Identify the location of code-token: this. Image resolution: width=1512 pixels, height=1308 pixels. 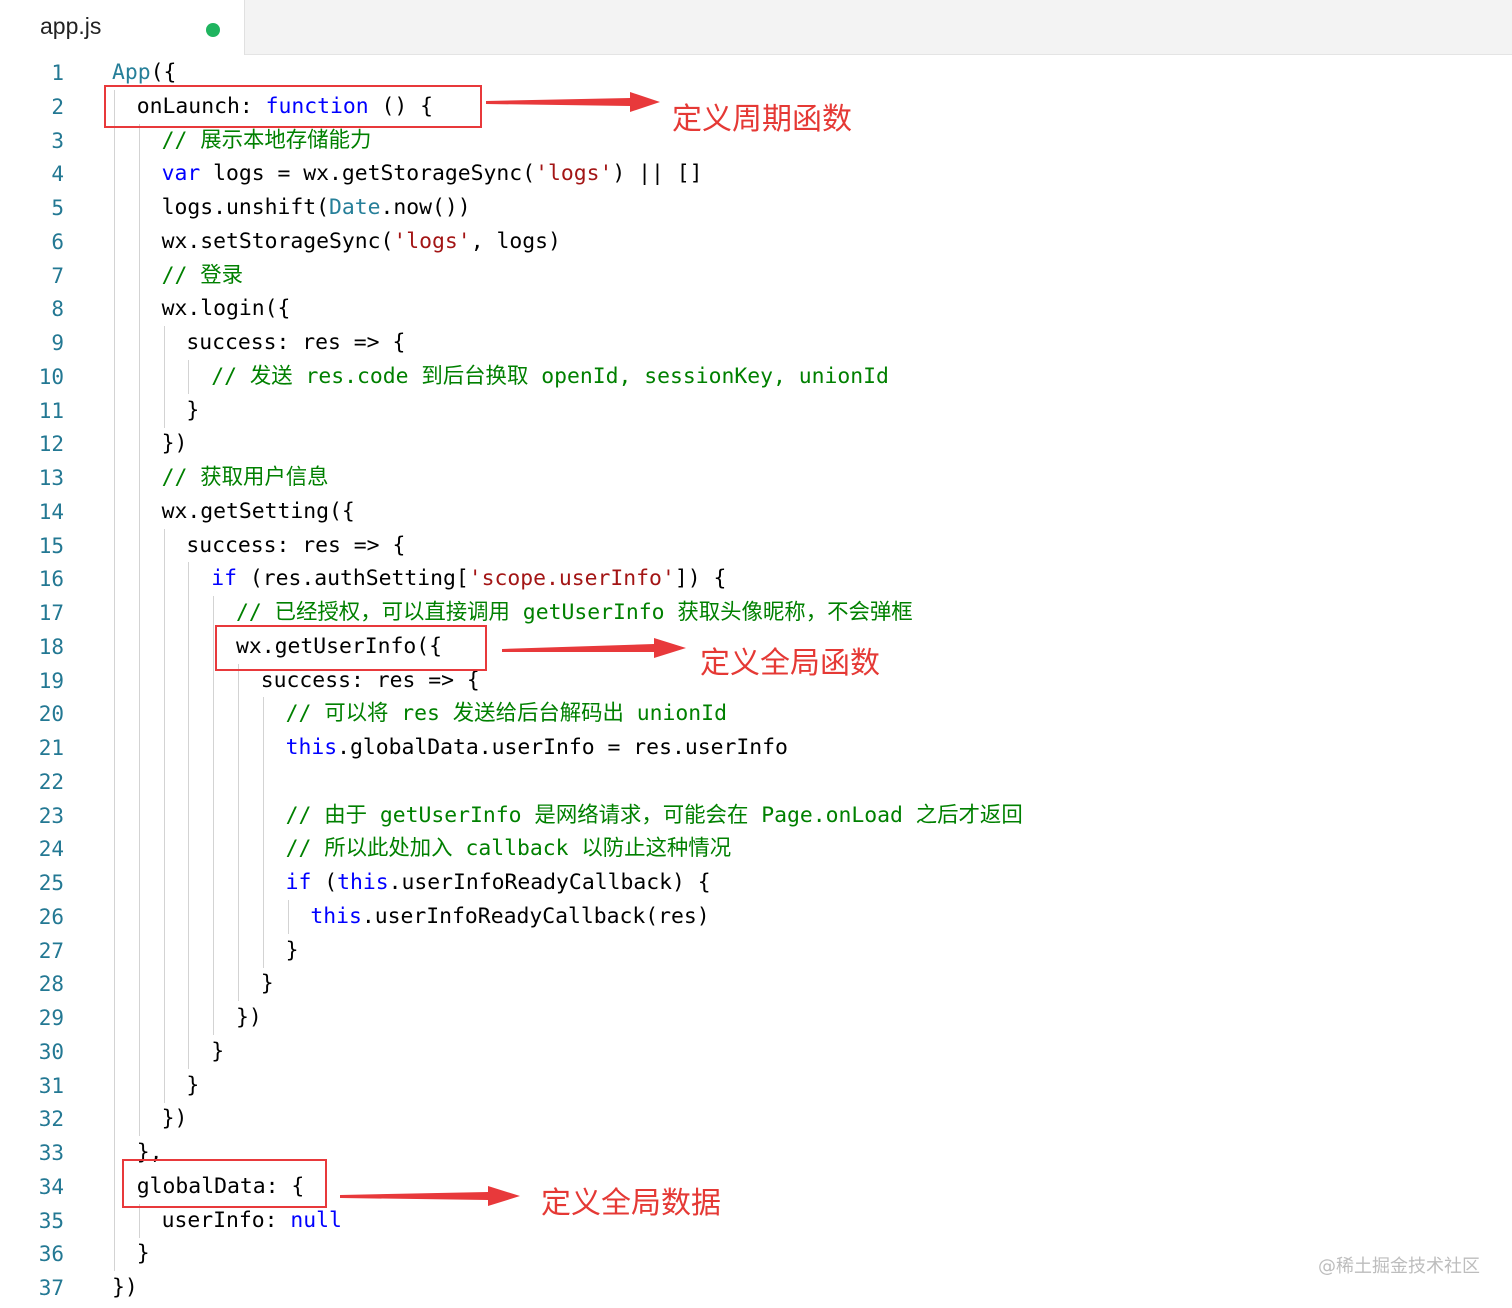
(336, 916).